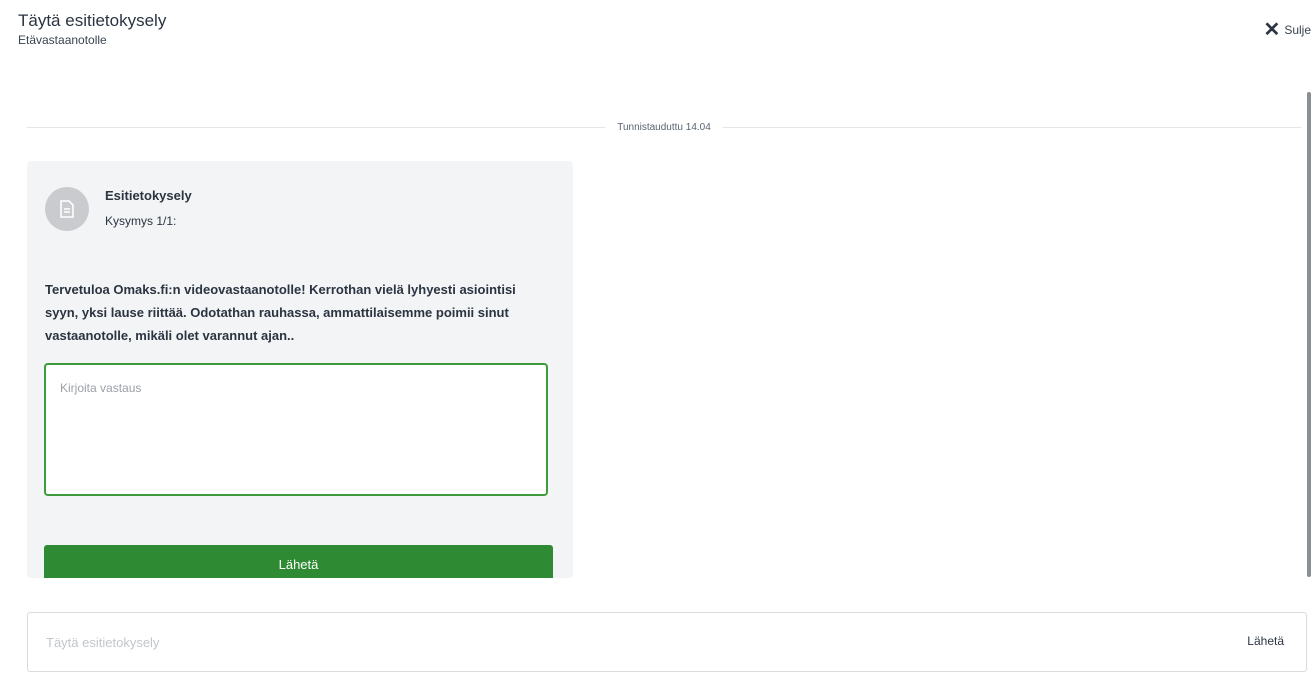 This screenshot has width=1311, height=685. What do you see at coordinates (92, 20) in the screenshot?
I see `dialog-title: Täytä esitietokysely` at bounding box center [92, 20].